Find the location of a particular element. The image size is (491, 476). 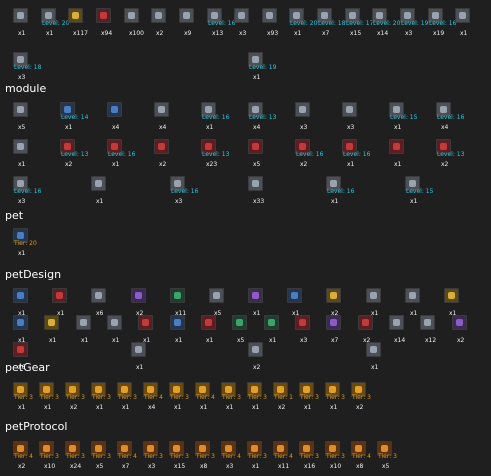

module-item: Level: 16 x2 is located at coordinates (306, 153).